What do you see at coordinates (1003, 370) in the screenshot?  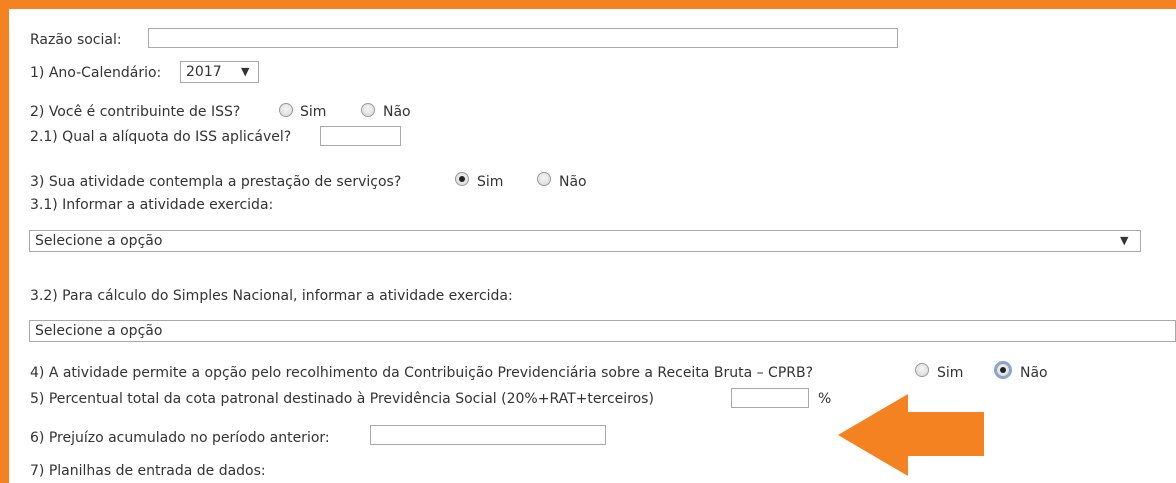 I see `cprb-nao-radio` at bounding box center [1003, 370].